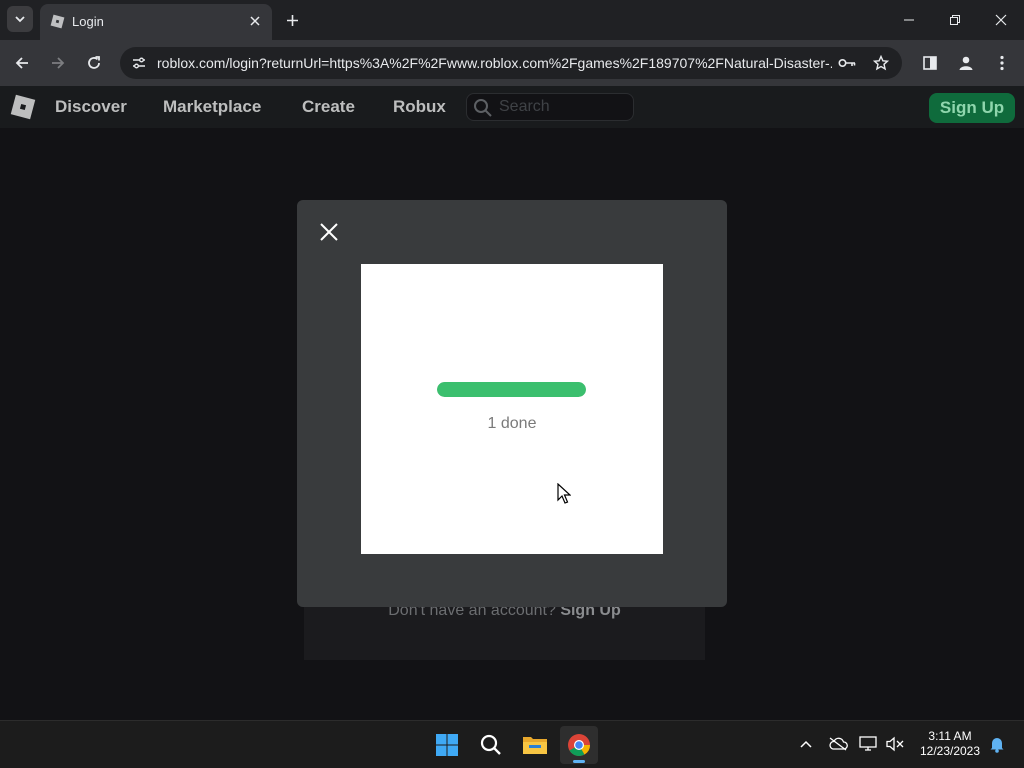 The image size is (1024, 768). I want to click on minimize-icon, so click(909, 20).